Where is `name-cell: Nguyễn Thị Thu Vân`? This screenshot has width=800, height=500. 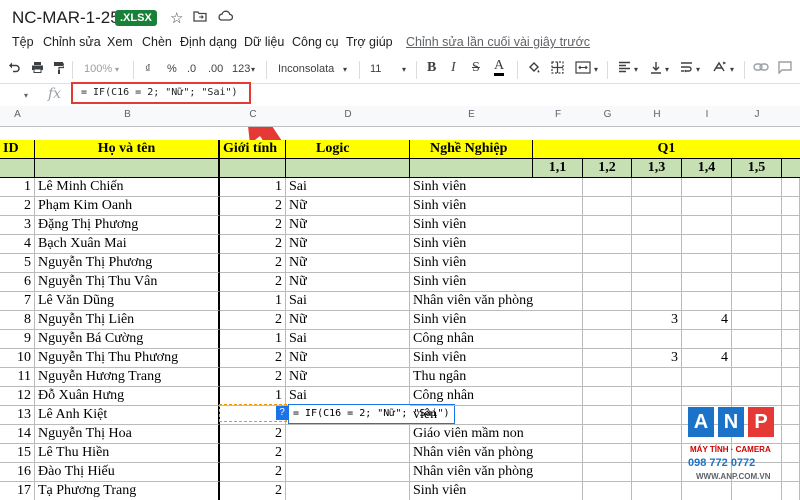 name-cell: Nguyễn Thị Thu Vân is located at coordinates (127, 282).